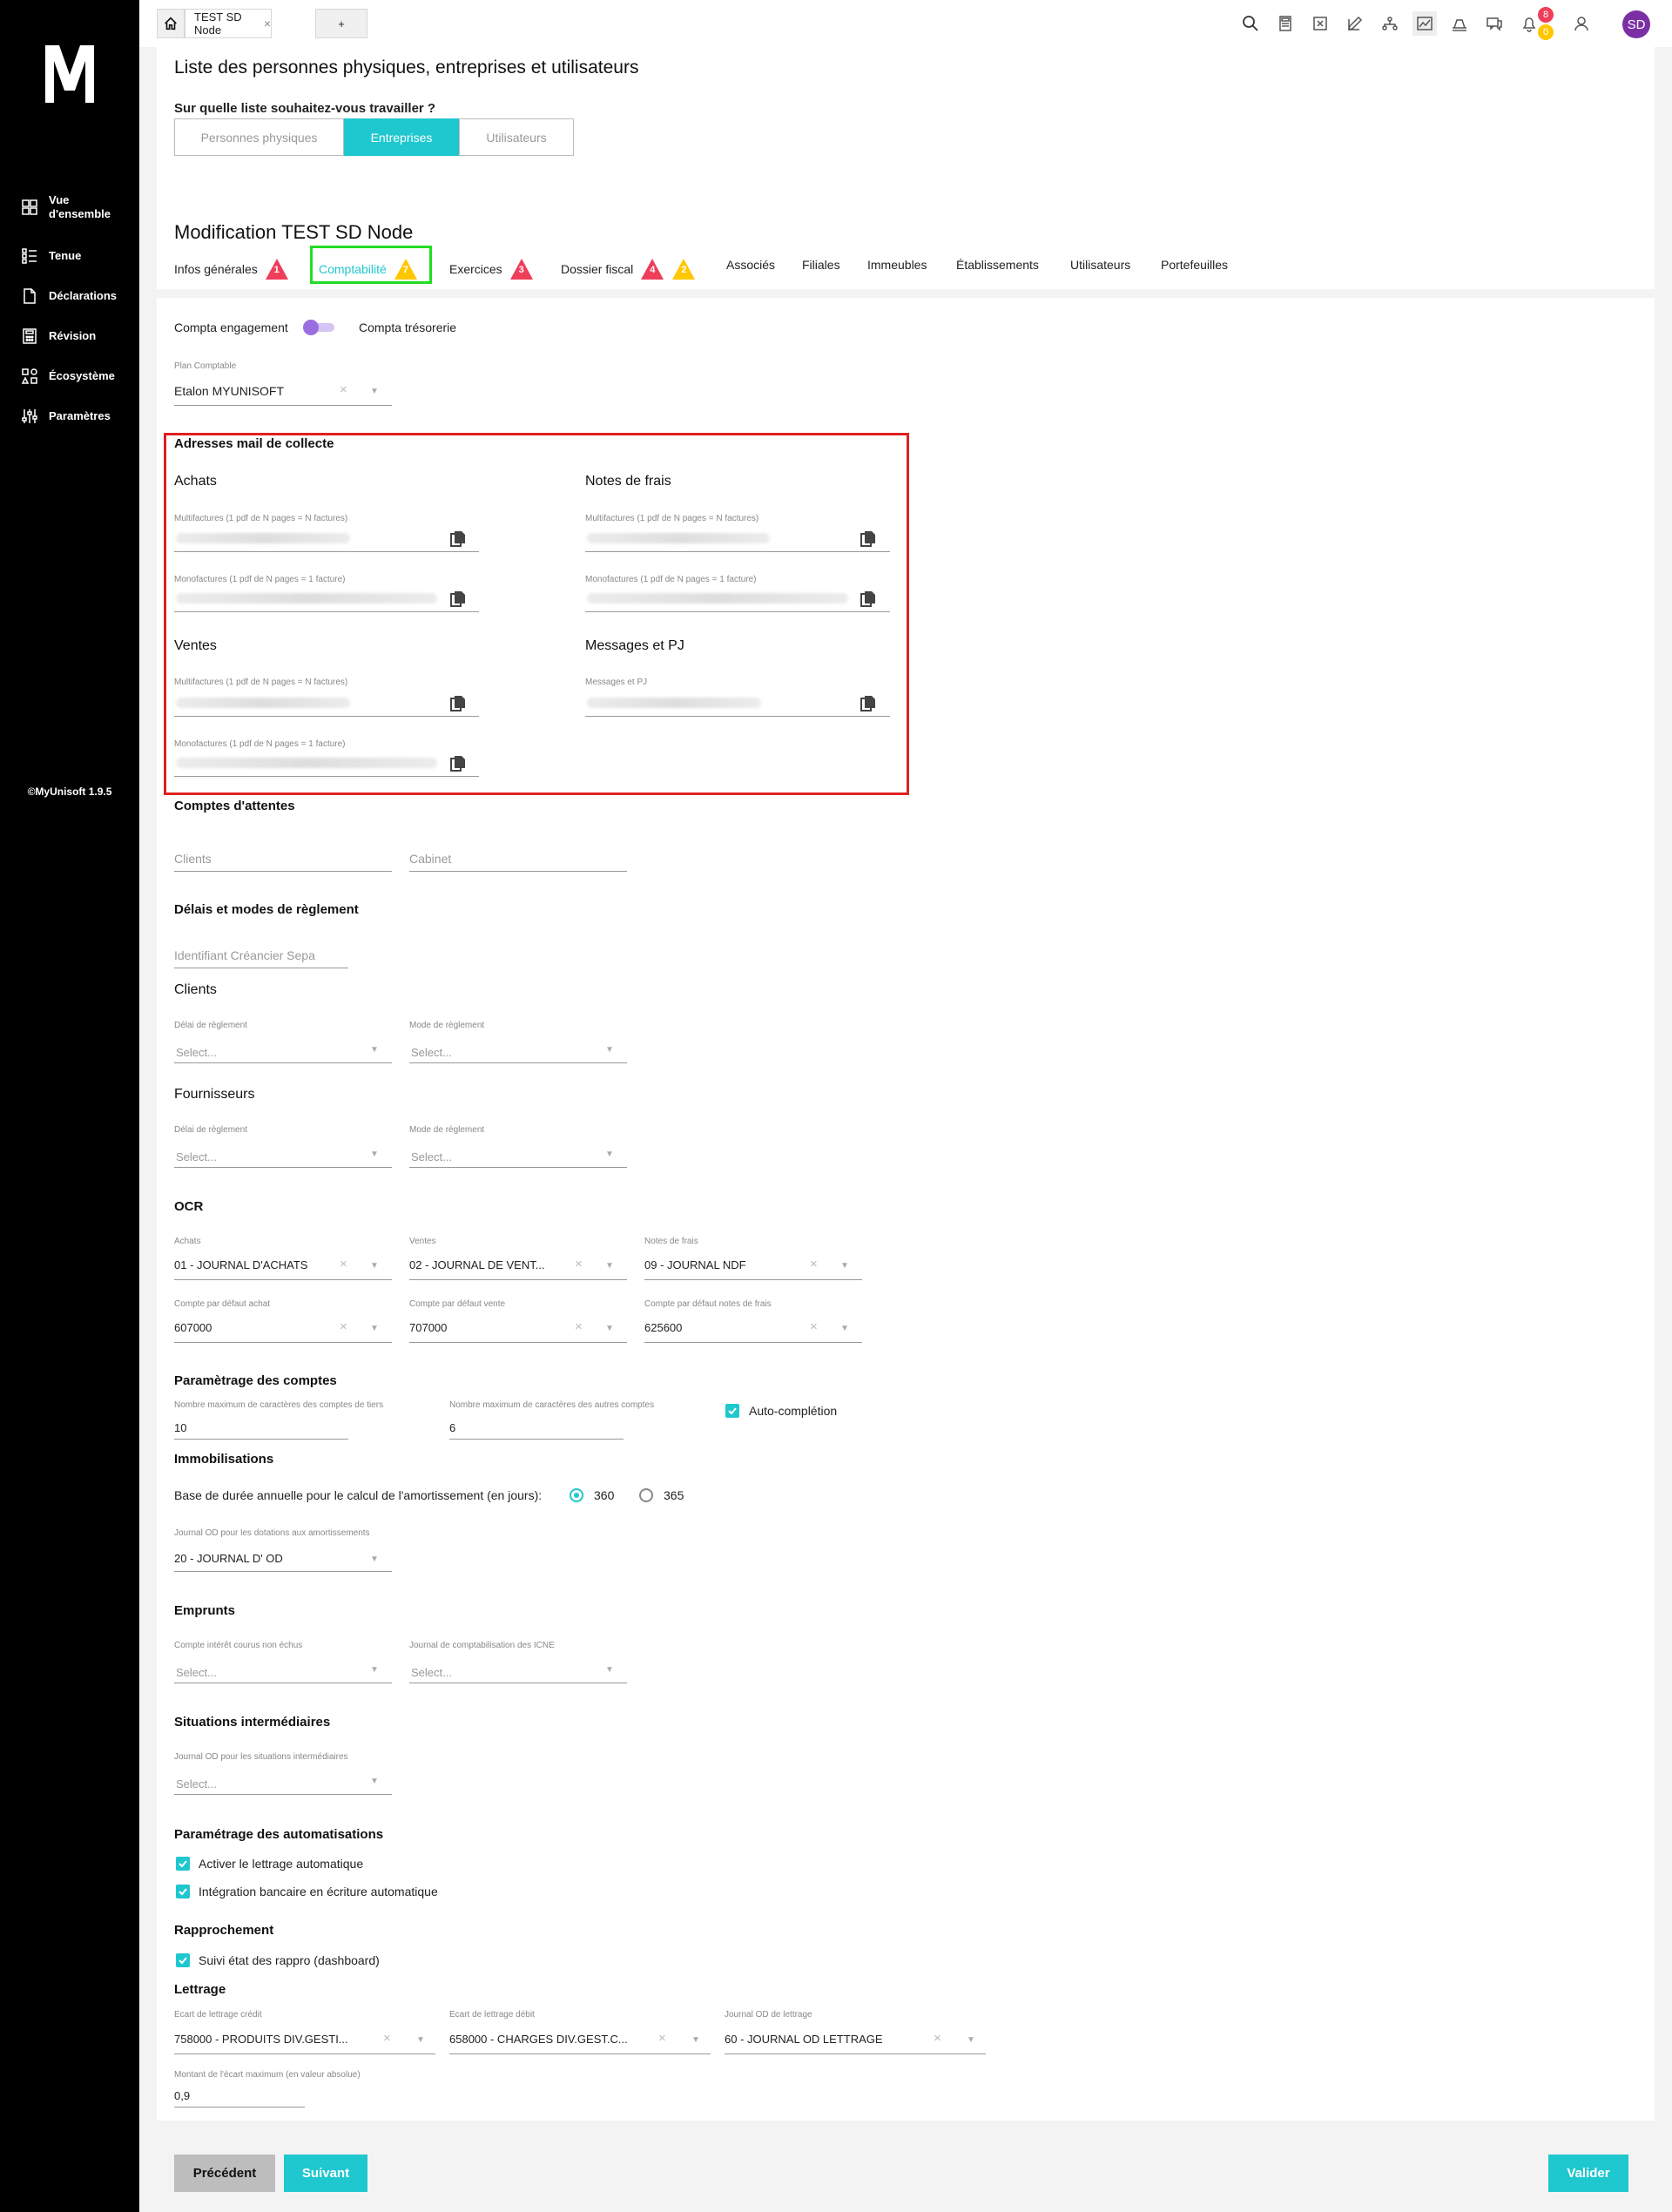 This screenshot has width=1672, height=2212. I want to click on suivi-rappro-checkbox, so click(183, 1960).